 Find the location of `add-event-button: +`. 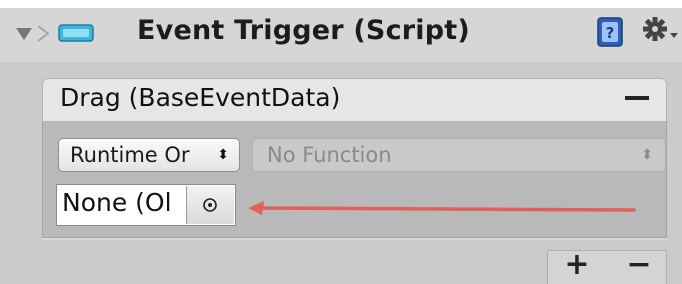

add-event-button: + is located at coordinates (577, 267).